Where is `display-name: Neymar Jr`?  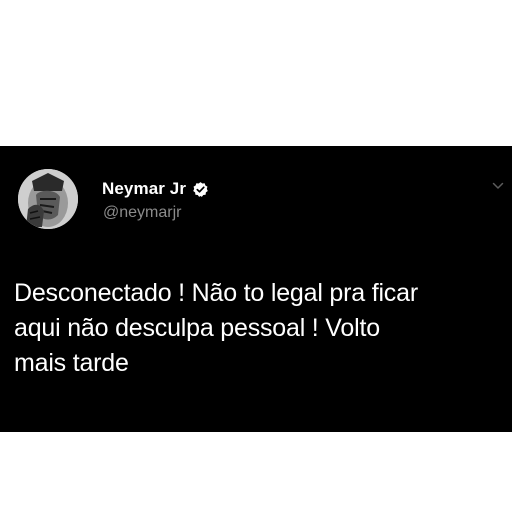 display-name: Neymar Jr is located at coordinates (144, 189).